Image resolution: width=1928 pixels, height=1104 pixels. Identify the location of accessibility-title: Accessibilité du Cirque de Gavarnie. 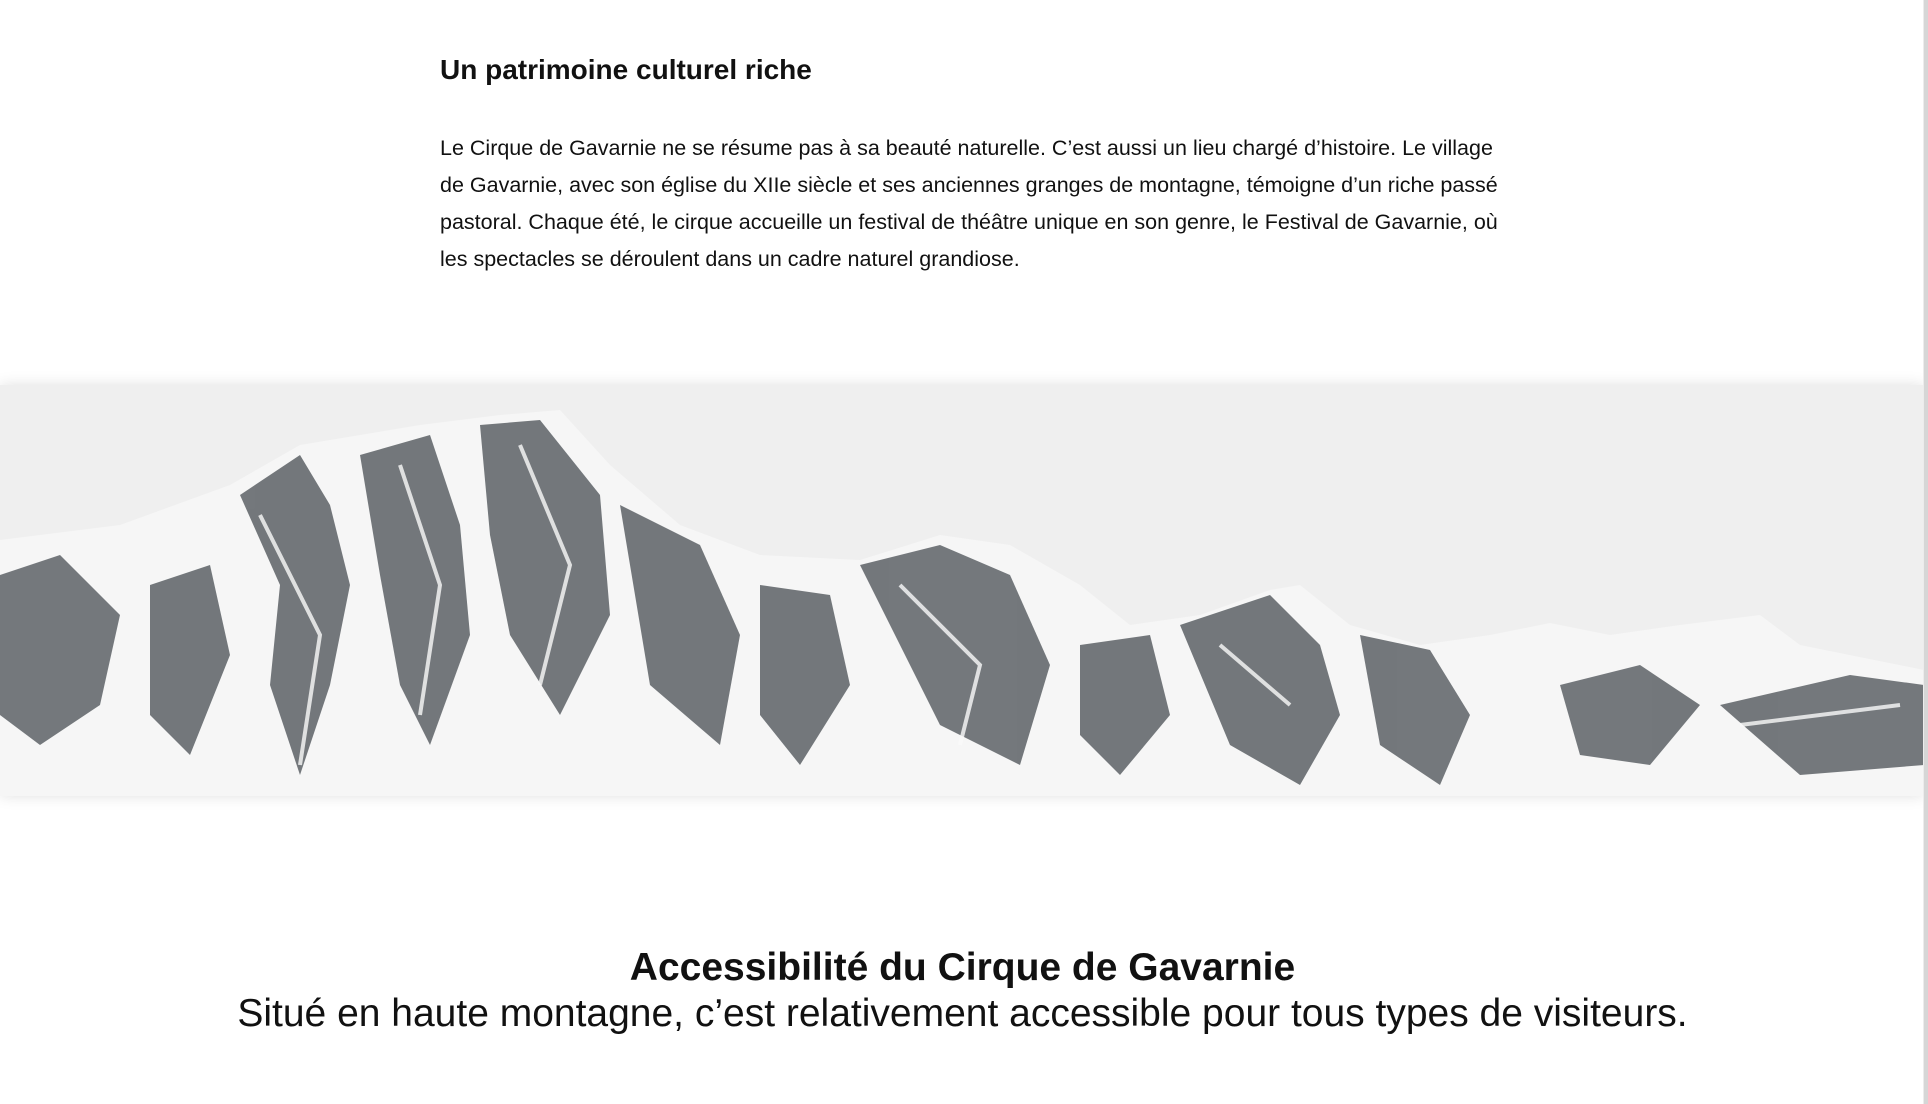
(962, 967).